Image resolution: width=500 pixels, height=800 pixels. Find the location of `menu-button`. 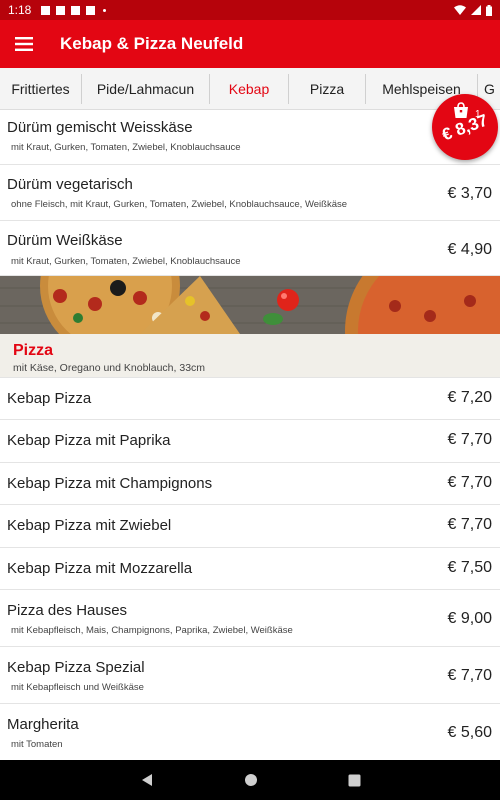

menu-button is located at coordinates (24, 44).